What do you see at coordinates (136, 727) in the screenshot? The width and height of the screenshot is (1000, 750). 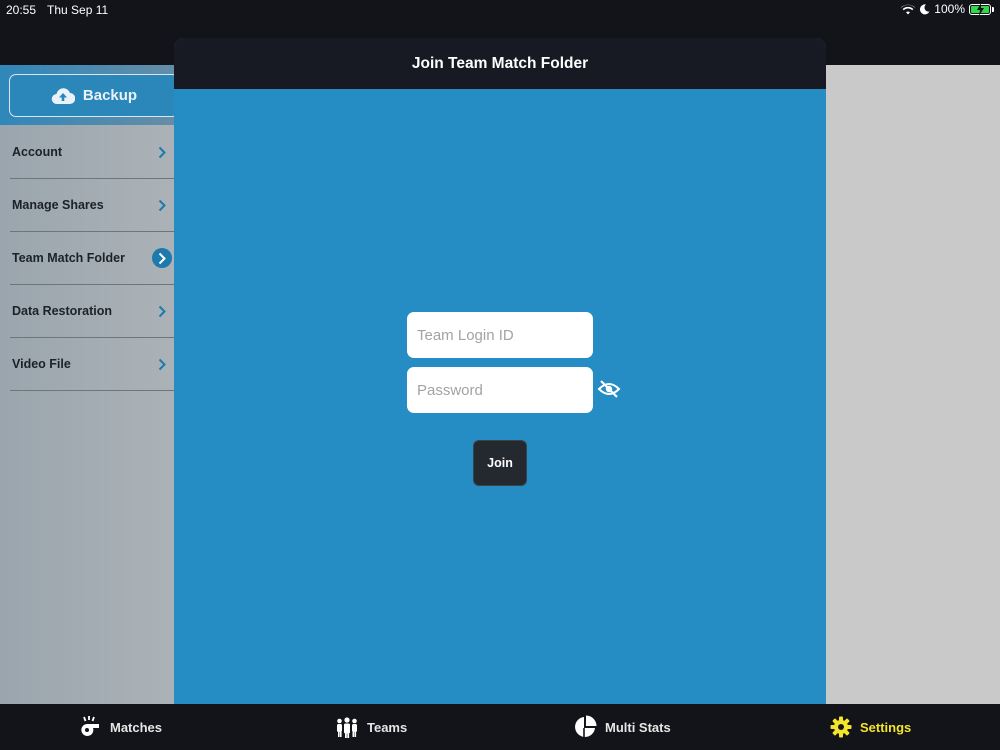 I see `tab-label: Matches` at bounding box center [136, 727].